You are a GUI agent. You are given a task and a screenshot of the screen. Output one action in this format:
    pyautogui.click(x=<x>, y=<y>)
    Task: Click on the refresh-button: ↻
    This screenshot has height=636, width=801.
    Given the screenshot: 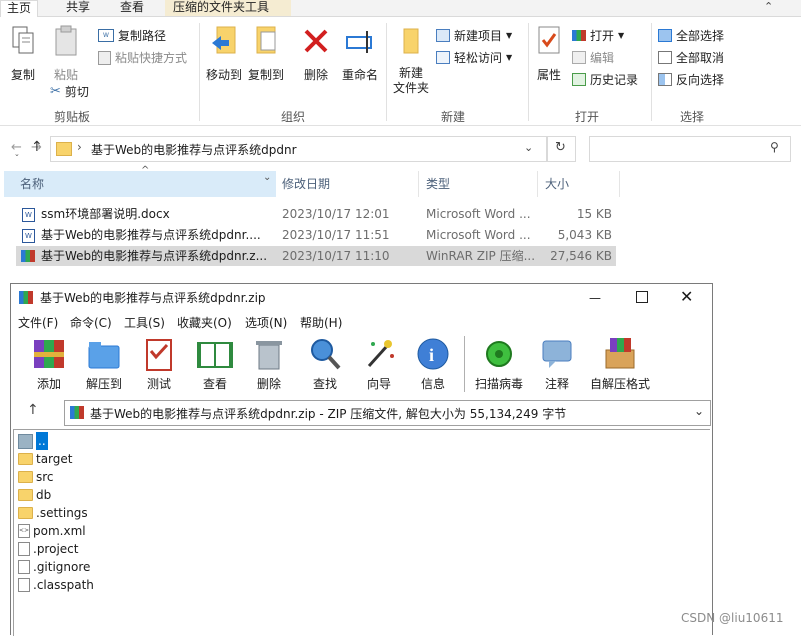 What is the action you would take?
    pyautogui.click(x=561, y=149)
    